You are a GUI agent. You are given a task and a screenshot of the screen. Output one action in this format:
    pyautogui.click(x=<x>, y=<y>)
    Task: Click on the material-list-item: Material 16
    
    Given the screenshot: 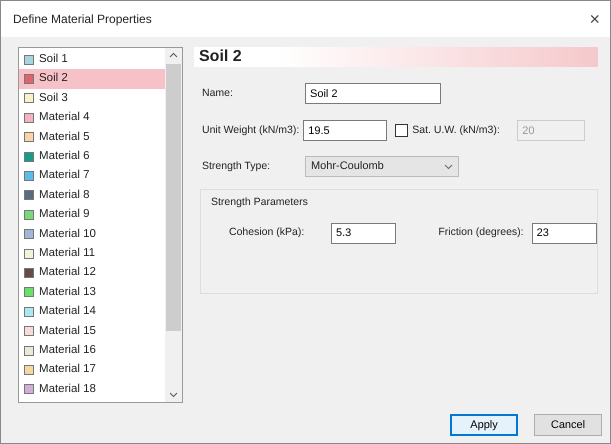 What is the action you would take?
    pyautogui.click(x=92, y=350)
    